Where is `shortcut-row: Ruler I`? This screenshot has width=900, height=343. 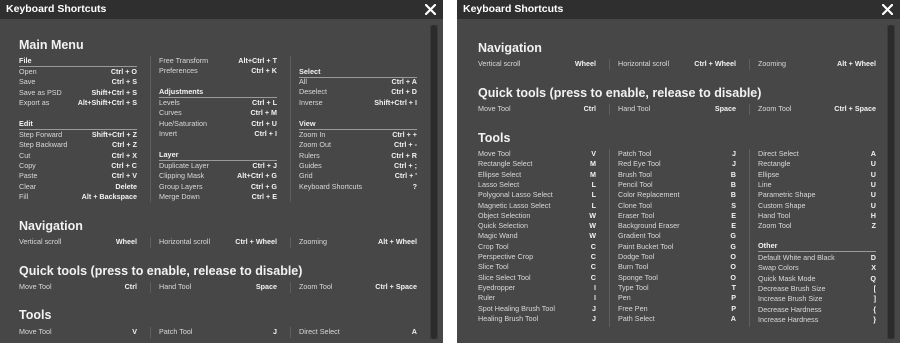
shortcut-row: Ruler I is located at coordinates (537, 298).